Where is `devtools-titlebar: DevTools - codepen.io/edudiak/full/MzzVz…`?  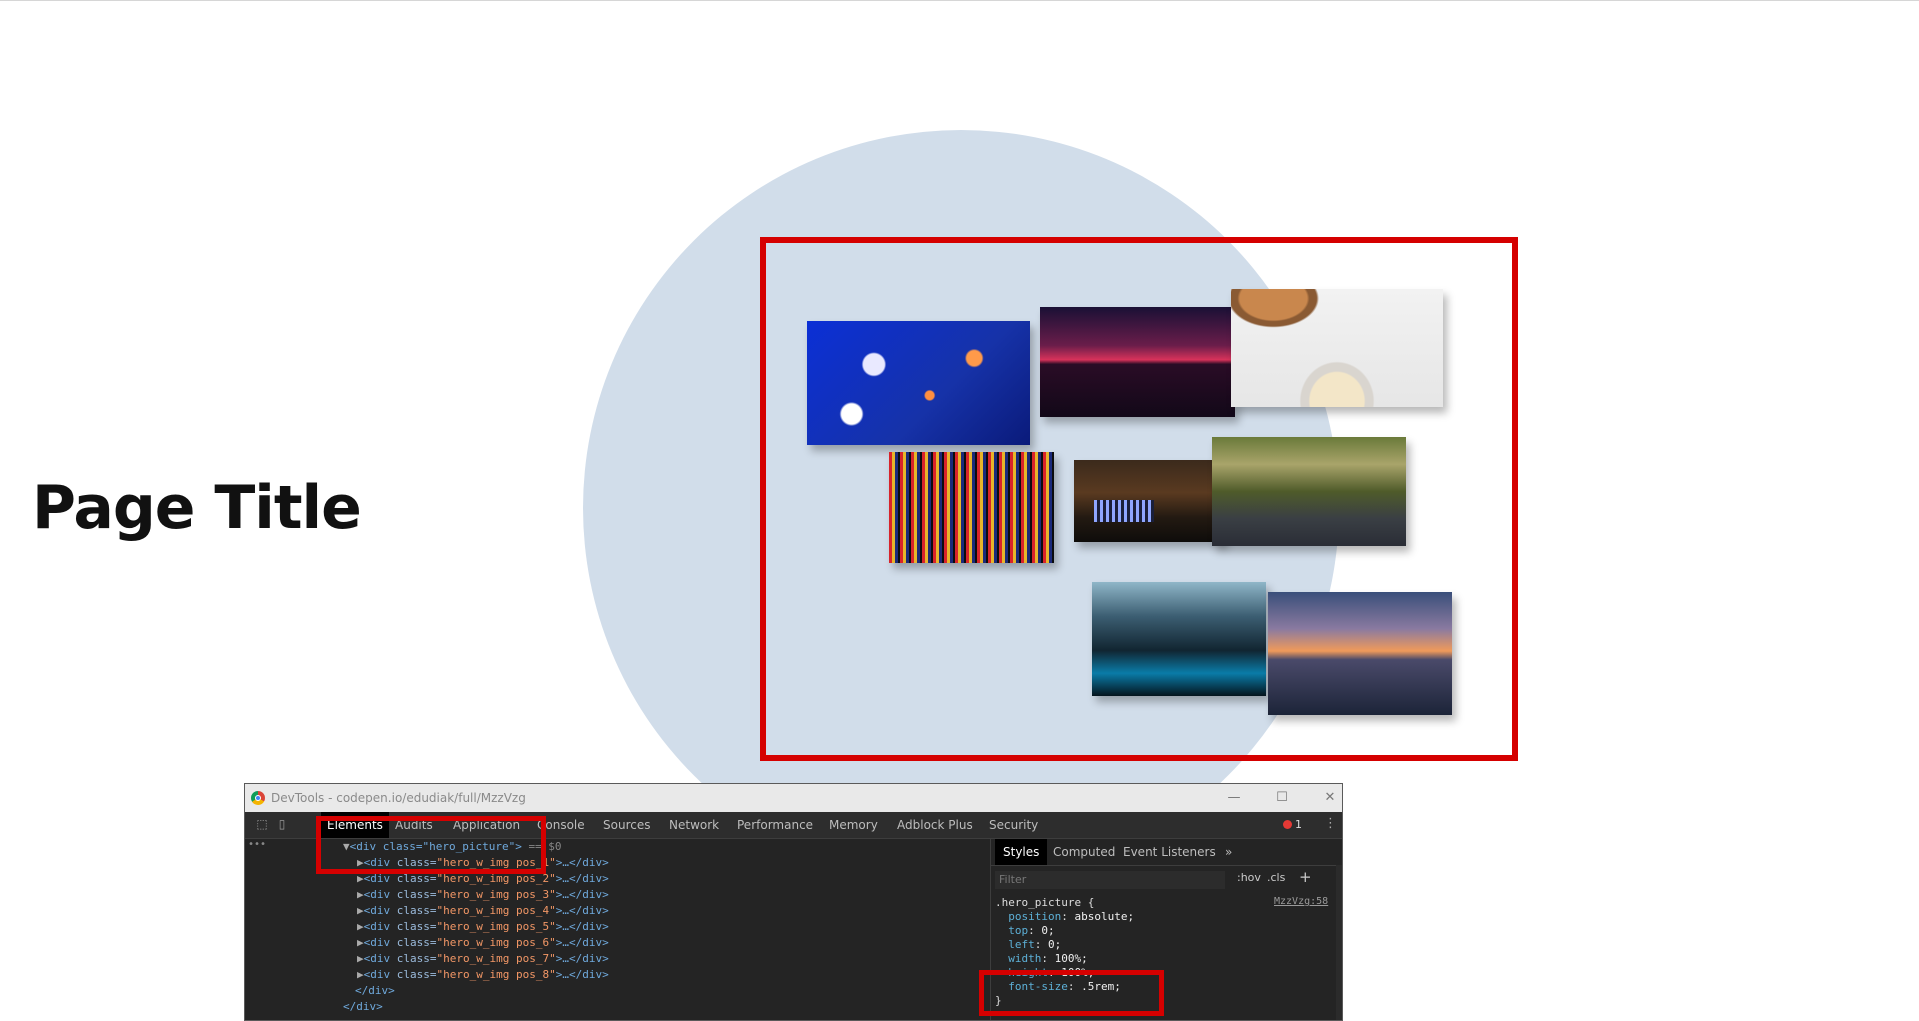 devtools-titlebar: DevTools - codepen.io/edudiak/full/MzzVz… is located at coordinates (793, 798).